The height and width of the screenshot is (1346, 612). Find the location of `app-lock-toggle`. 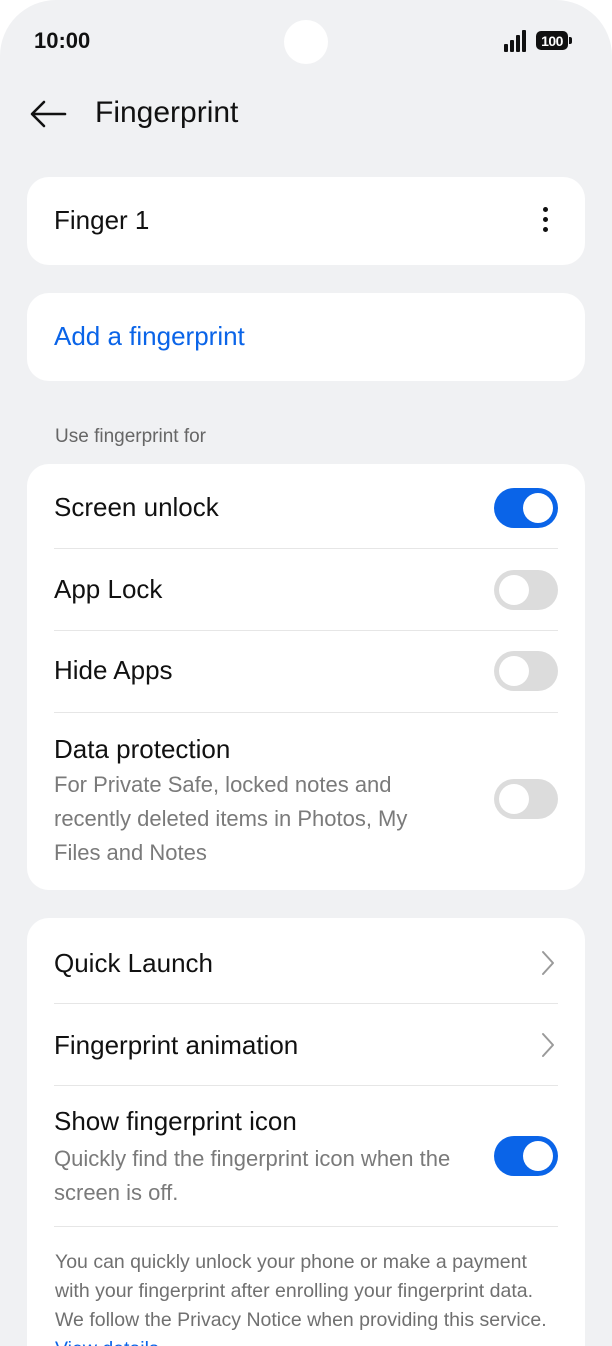

app-lock-toggle is located at coordinates (526, 590).